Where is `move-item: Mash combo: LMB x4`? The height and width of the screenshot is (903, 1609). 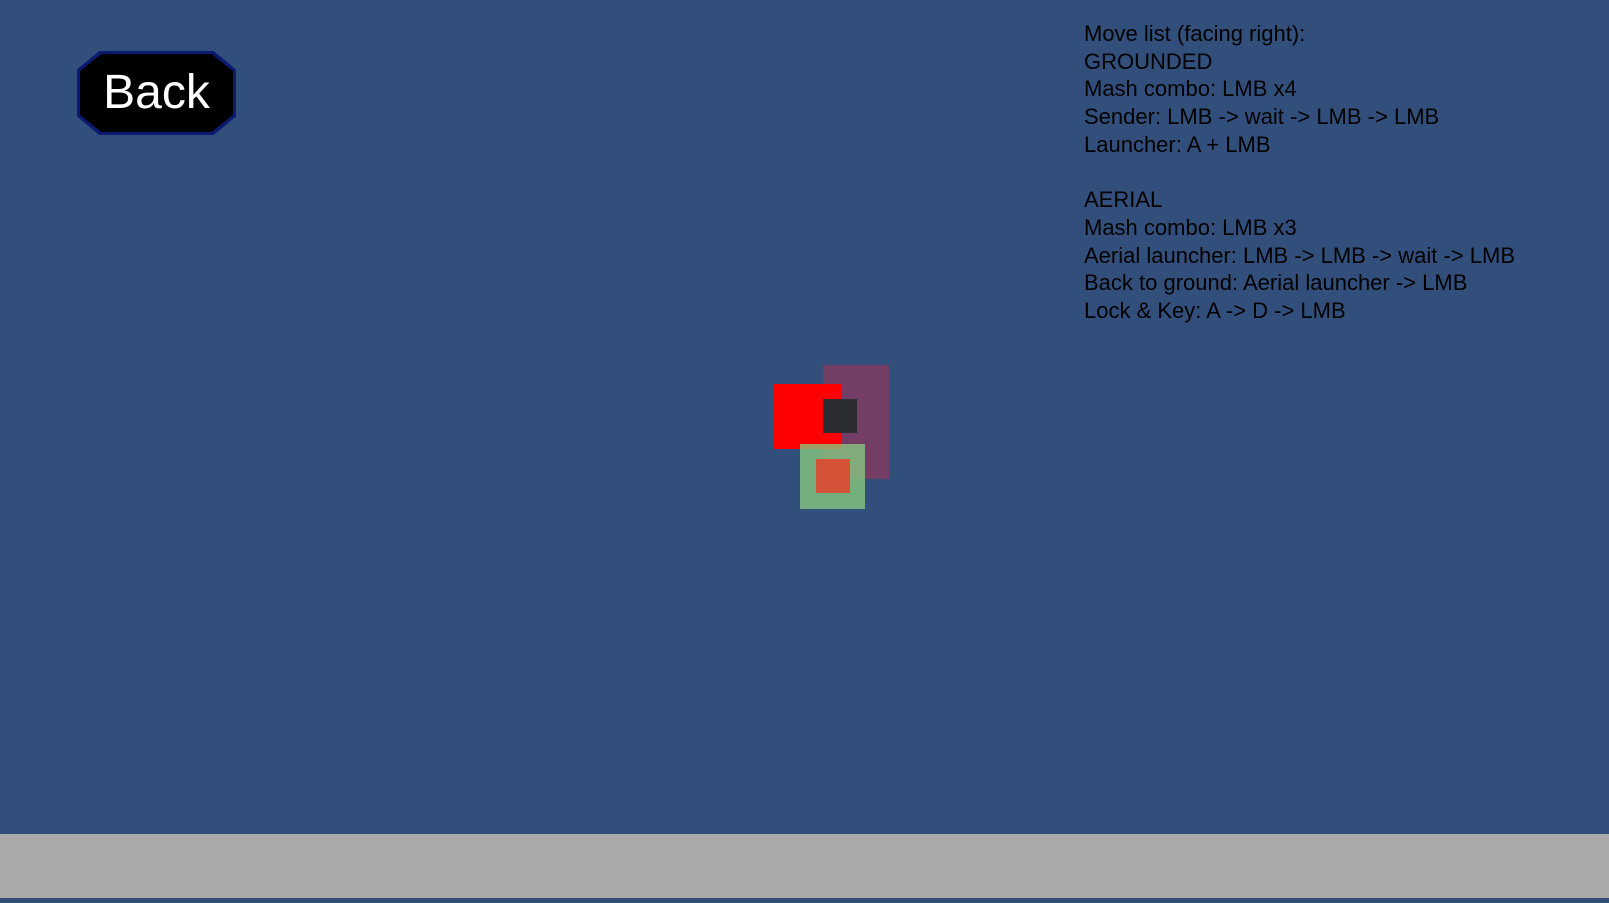 move-item: Mash combo: LMB x4 is located at coordinates (1190, 89).